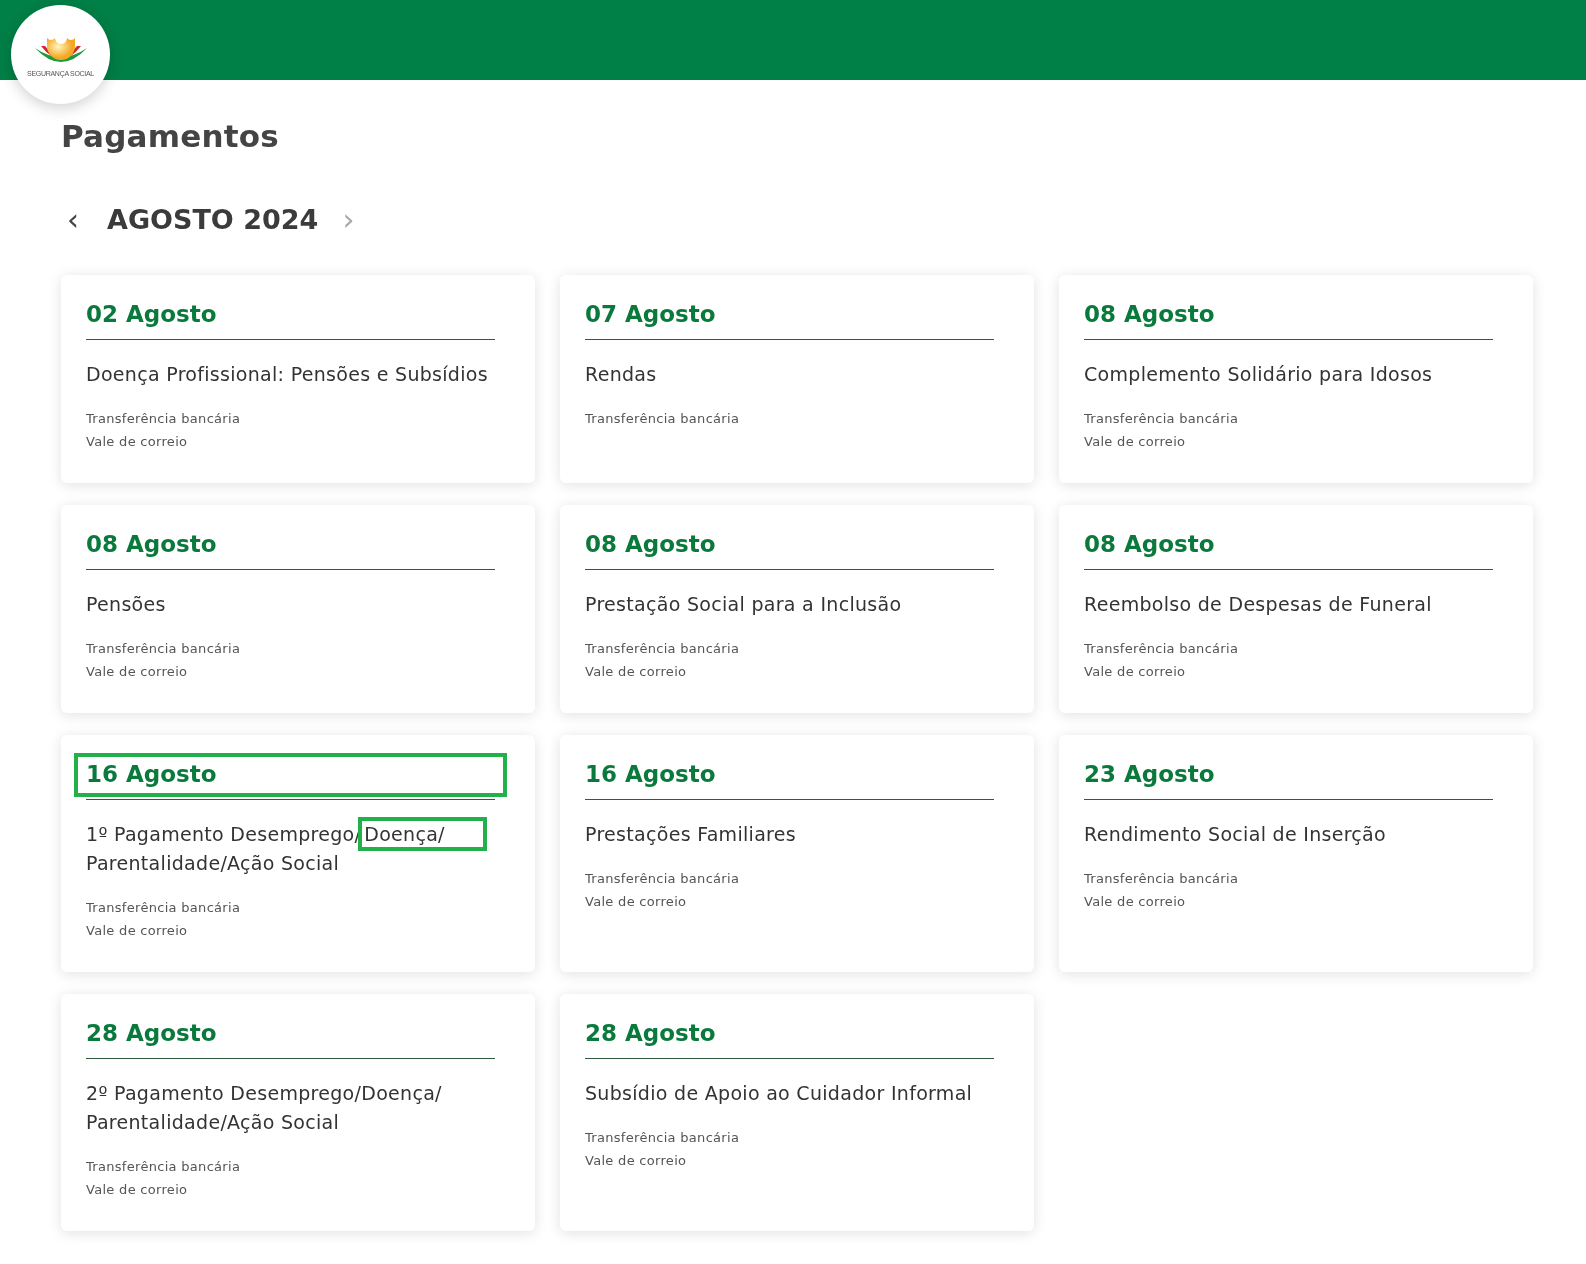 This screenshot has width=1586, height=1264. Describe the element at coordinates (691, 834) in the screenshot. I see `benefit-title: Prestações Familiares` at that location.